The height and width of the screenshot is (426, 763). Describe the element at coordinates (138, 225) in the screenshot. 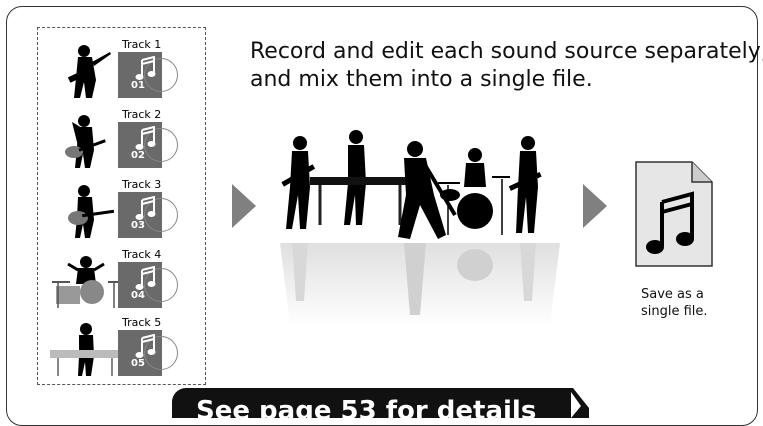

I see `track-number: 03` at that location.